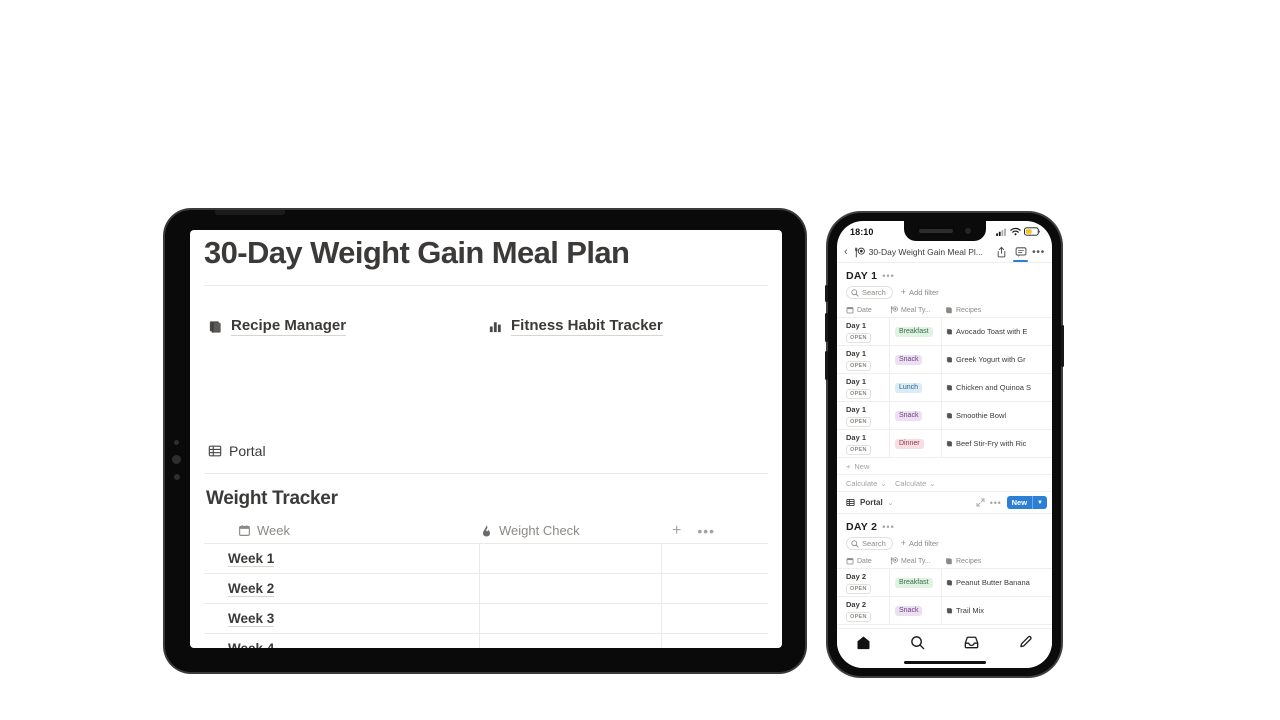 Image resolution: width=1280 pixels, height=720 pixels. Describe the element at coordinates (251, 619) in the screenshot. I see `week-link: Week 3` at that location.